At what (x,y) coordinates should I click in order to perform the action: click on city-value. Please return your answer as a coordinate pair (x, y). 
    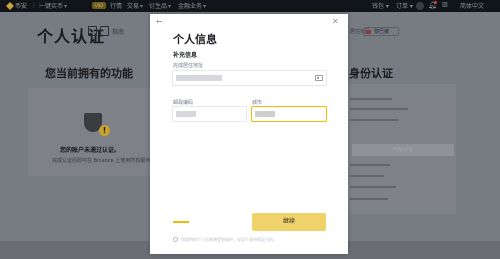
    Looking at the image, I should click on (265, 114).